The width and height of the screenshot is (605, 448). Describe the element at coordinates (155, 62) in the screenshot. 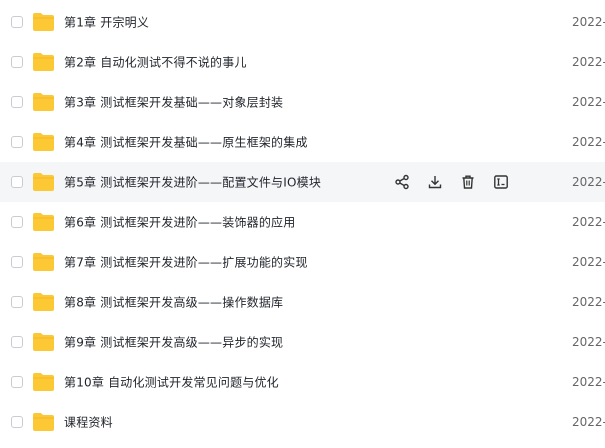

I see `file-name: 第2章 自动化测试不得不说的事儿` at that location.